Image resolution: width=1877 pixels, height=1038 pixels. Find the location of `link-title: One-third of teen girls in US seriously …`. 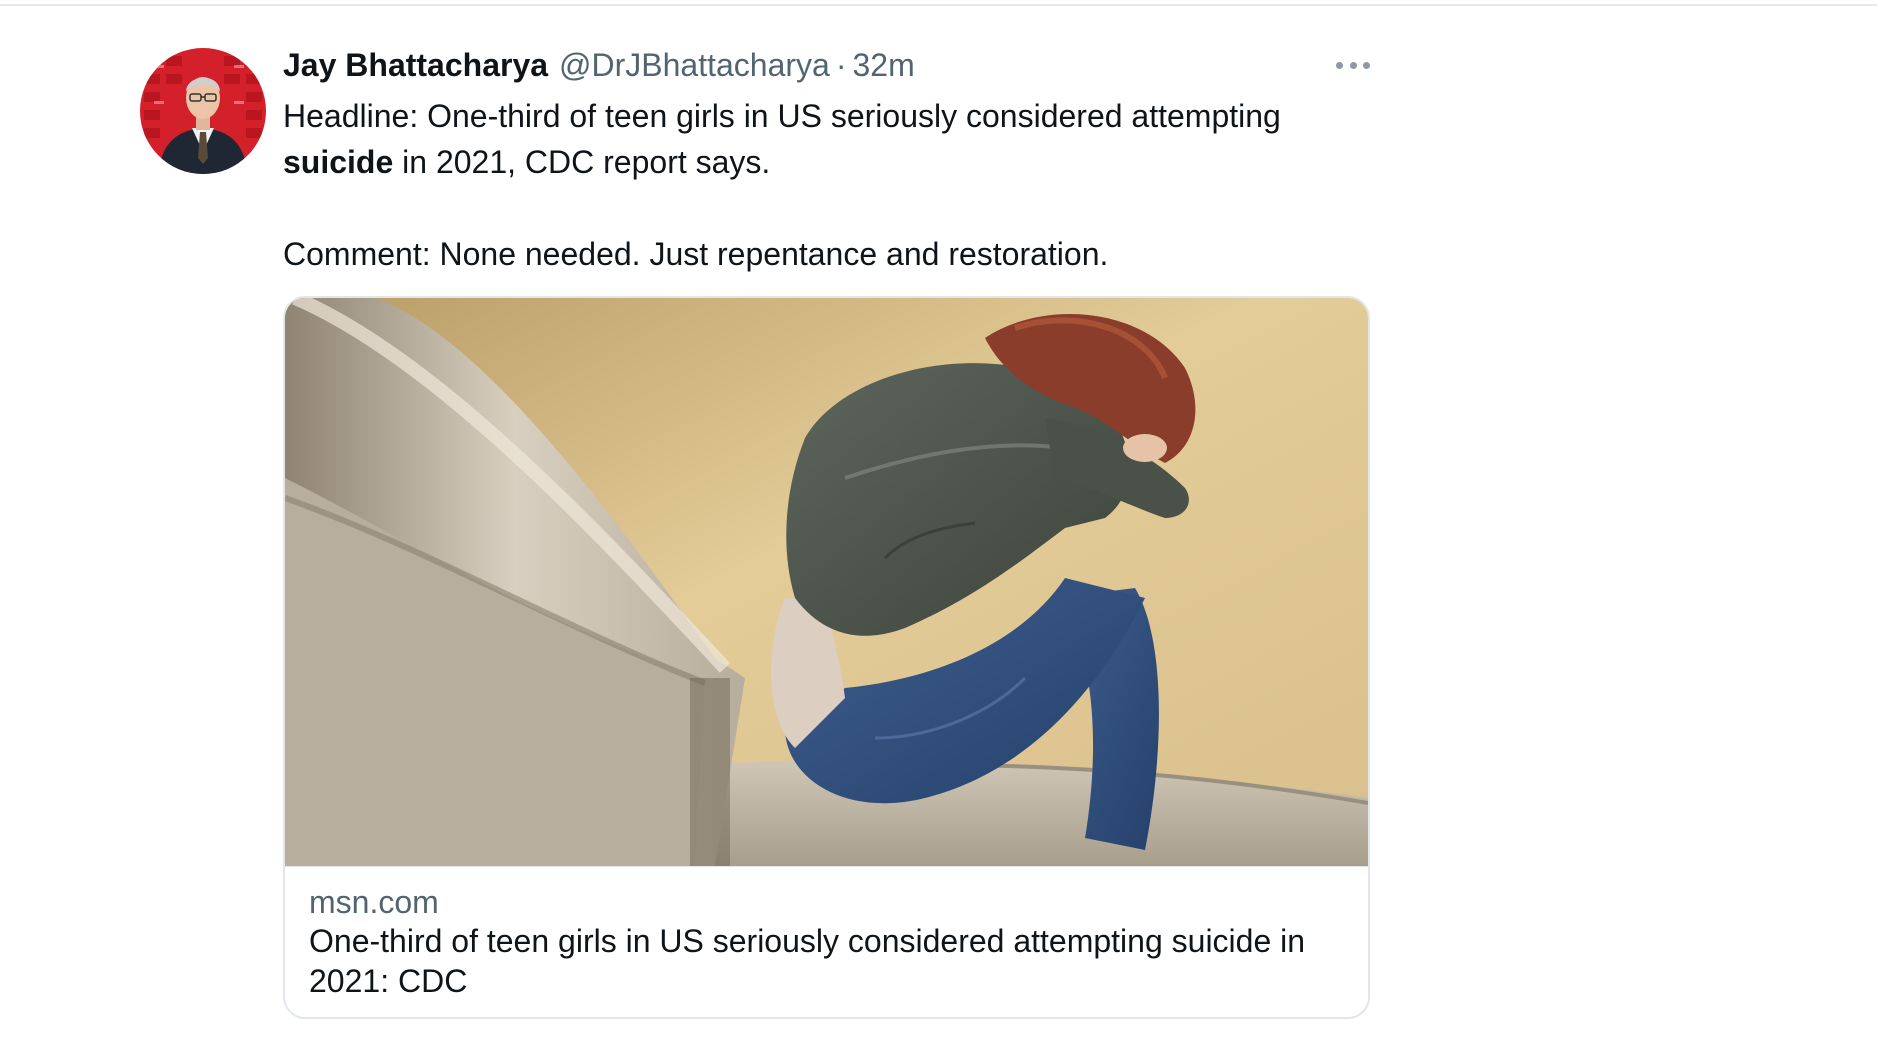

link-title: One-third of teen girls in US seriously … is located at coordinates (829, 961).